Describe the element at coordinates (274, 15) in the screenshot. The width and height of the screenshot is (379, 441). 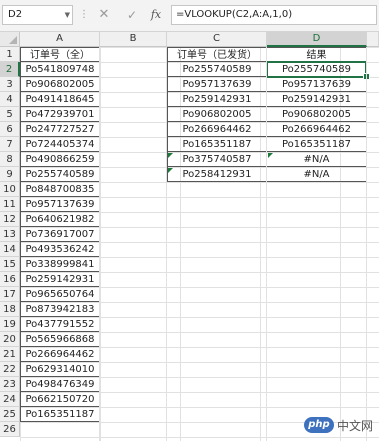
I see `formula-input: =VLOOKUP(C2,A:A,1,0)` at that location.